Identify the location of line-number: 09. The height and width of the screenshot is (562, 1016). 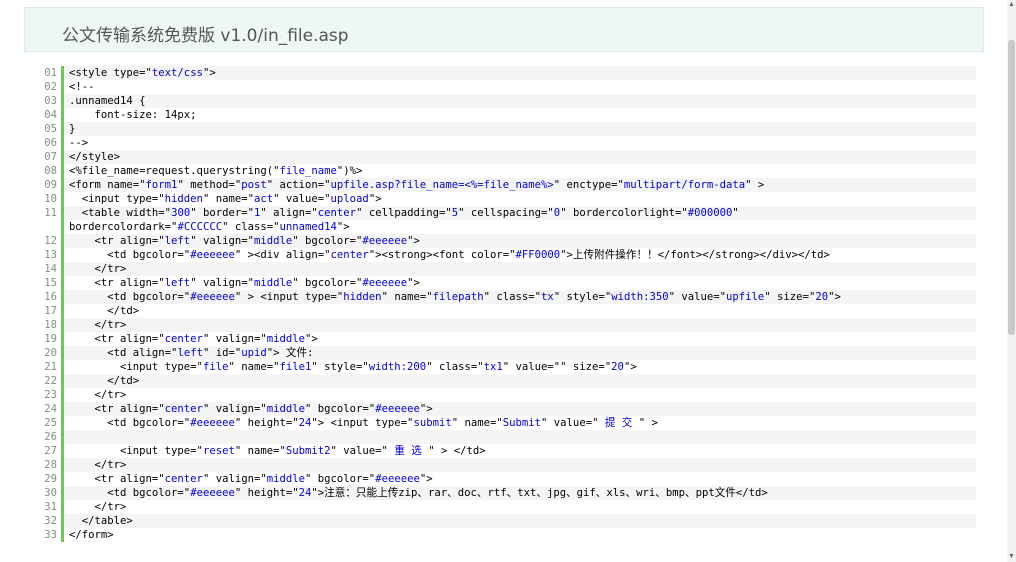
(50, 185).